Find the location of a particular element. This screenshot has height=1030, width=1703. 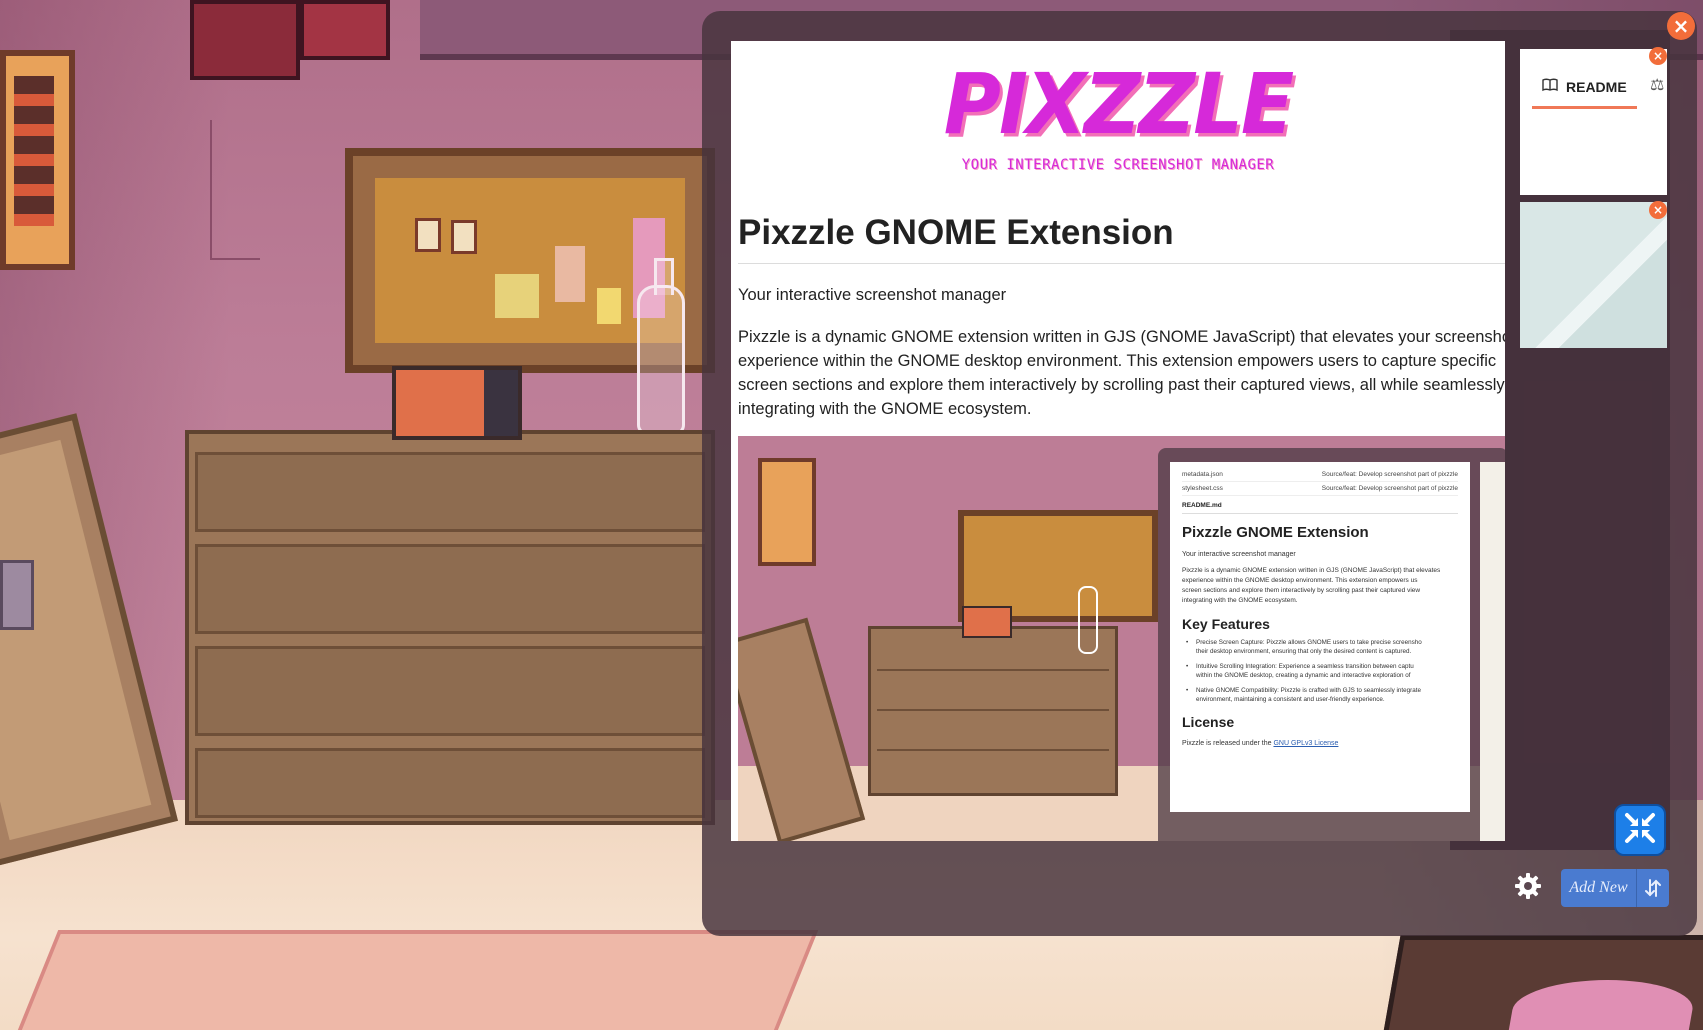

readme-heading: Pixzzle GNOME Extension is located at coordinates (1121, 238).